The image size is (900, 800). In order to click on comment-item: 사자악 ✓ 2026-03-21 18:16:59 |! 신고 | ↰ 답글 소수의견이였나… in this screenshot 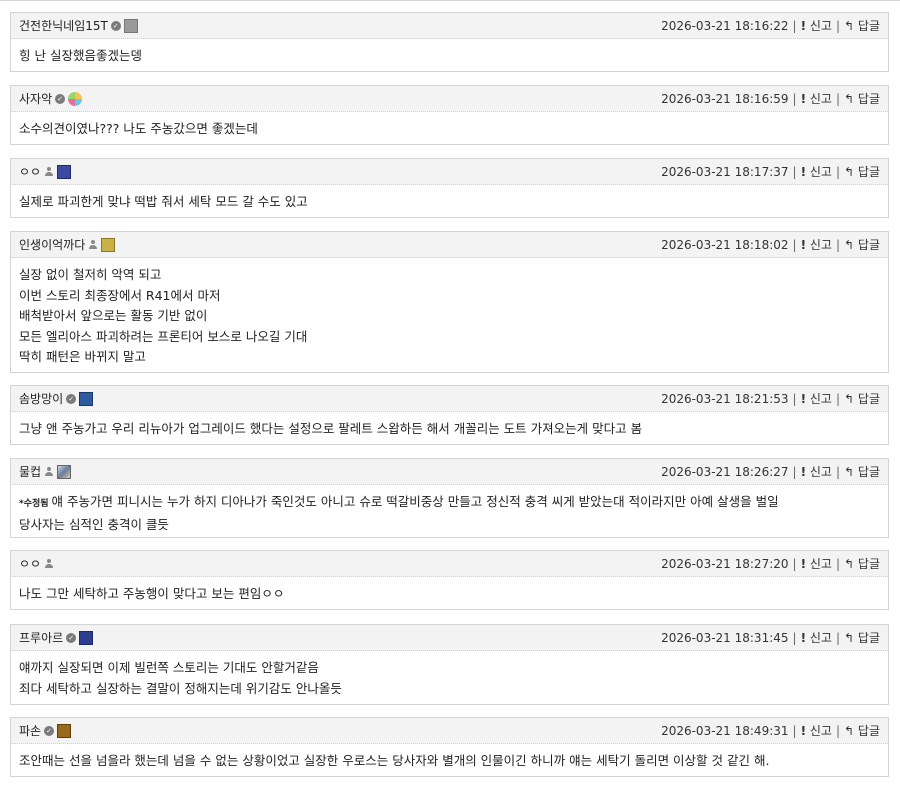, I will do `click(449, 115)`.